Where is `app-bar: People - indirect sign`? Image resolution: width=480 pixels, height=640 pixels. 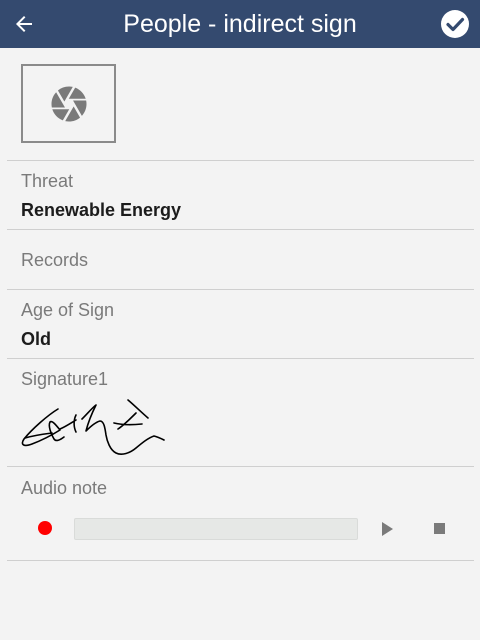 app-bar: People - indirect sign is located at coordinates (240, 24).